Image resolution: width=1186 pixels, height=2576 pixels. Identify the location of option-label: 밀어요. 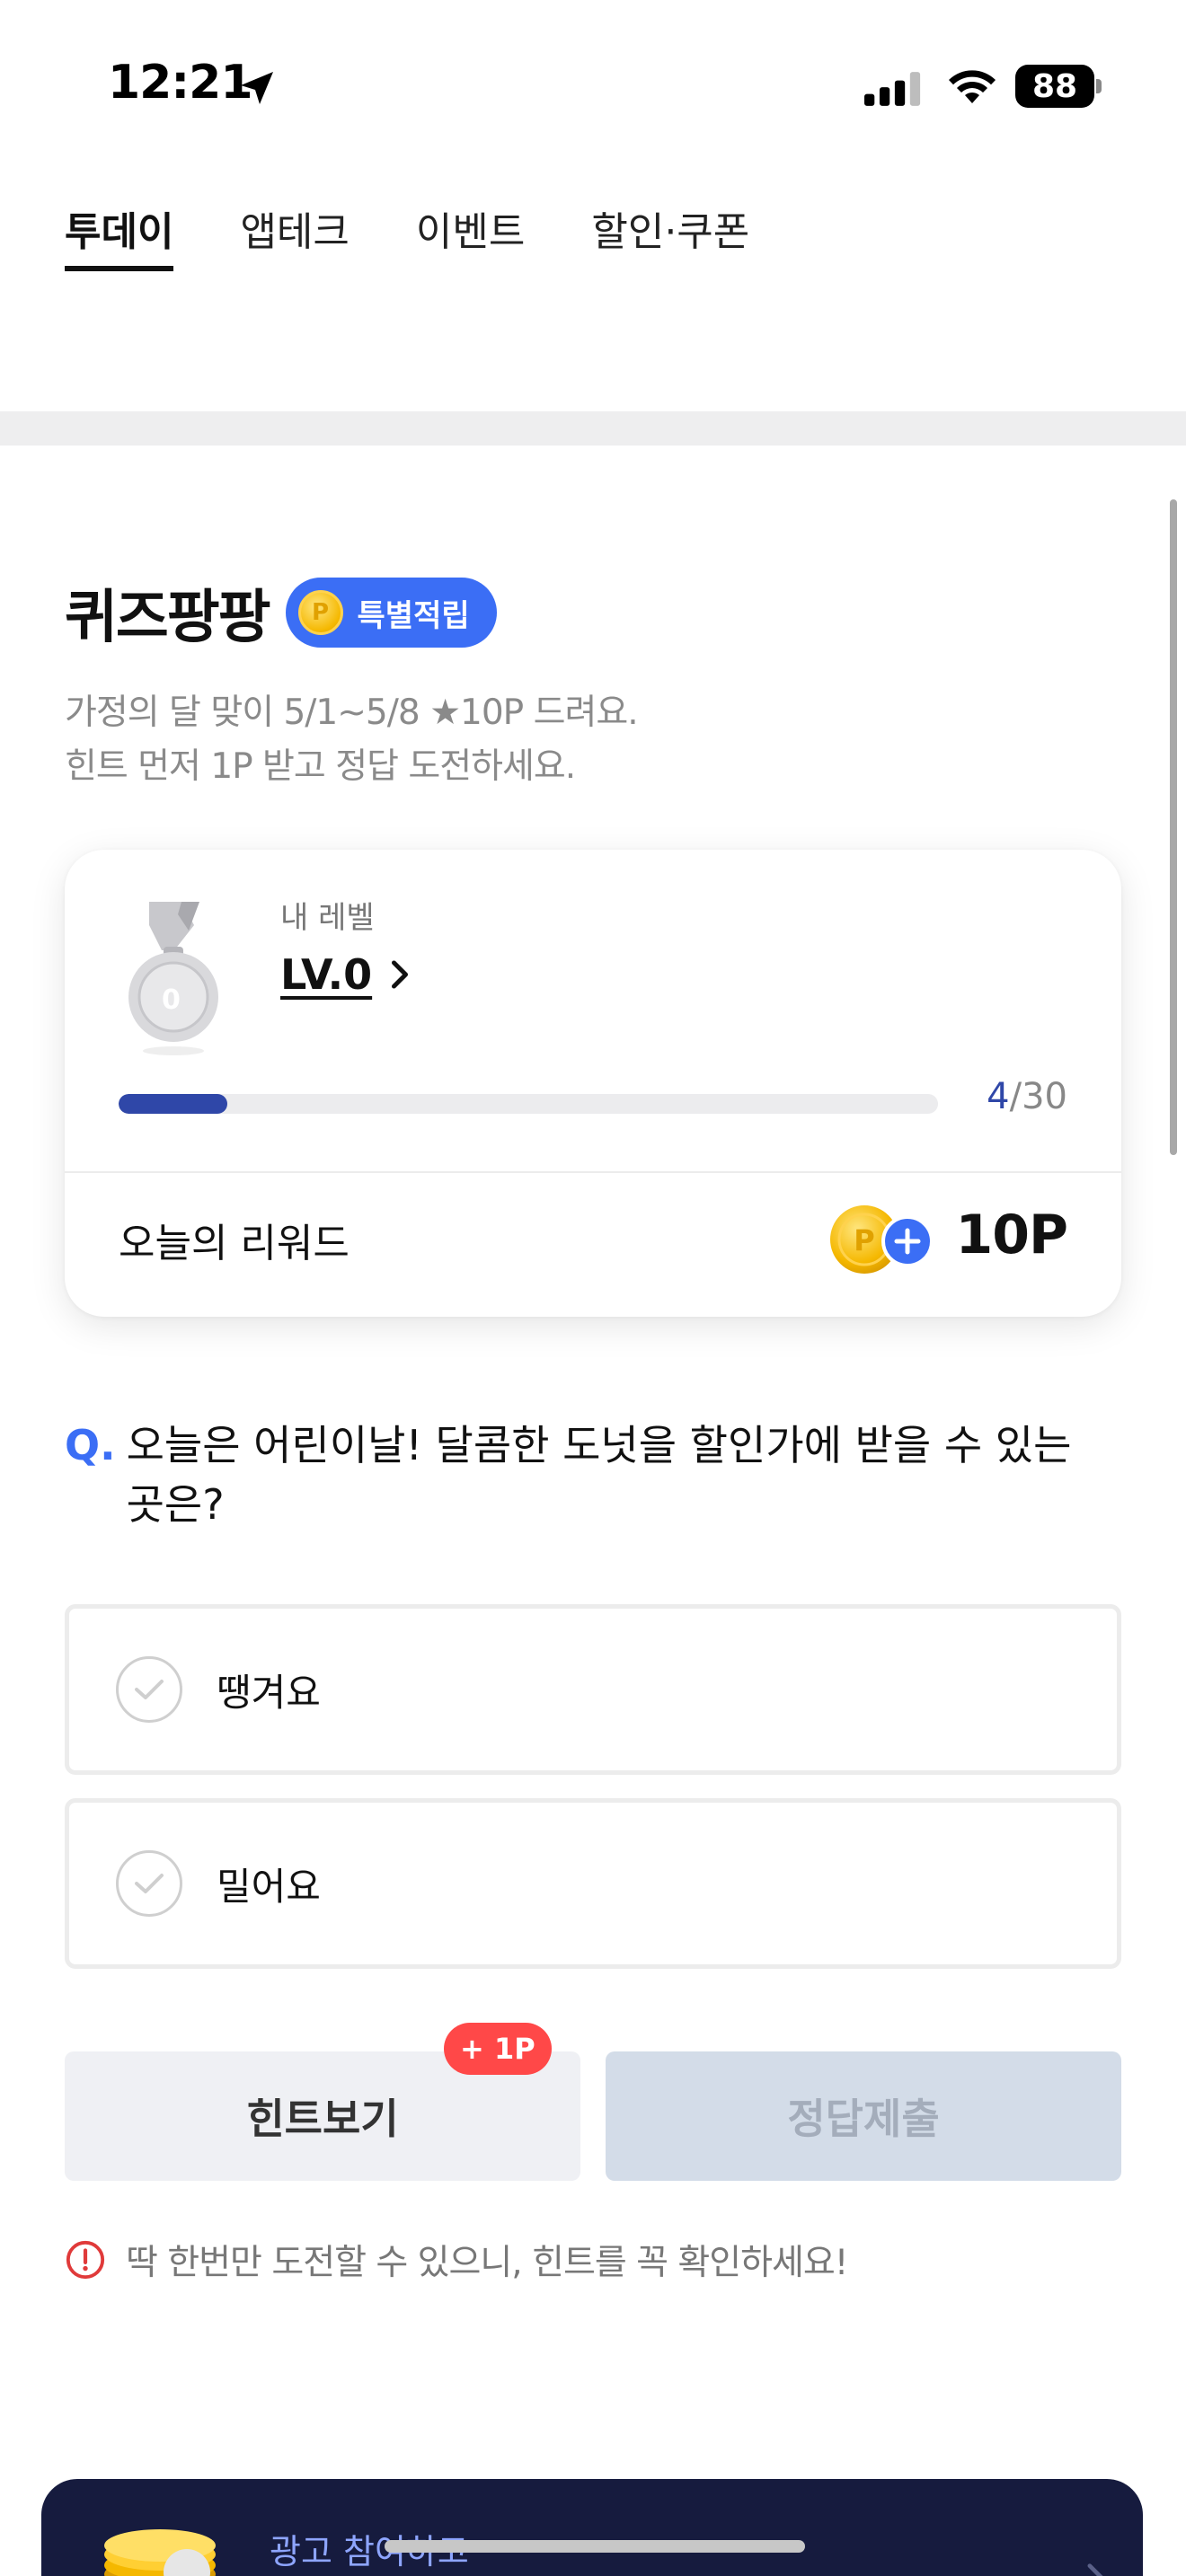
(269, 1887).